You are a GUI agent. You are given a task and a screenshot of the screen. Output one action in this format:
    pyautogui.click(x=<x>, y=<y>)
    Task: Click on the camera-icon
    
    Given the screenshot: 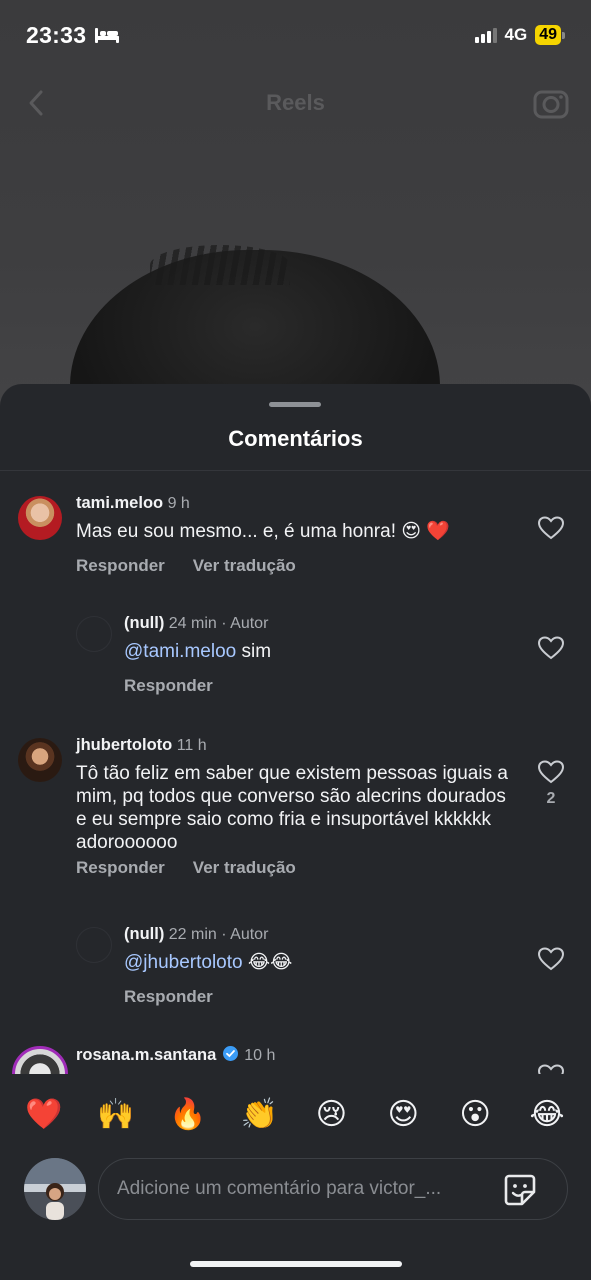 What is the action you would take?
    pyautogui.click(x=551, y=103)
    